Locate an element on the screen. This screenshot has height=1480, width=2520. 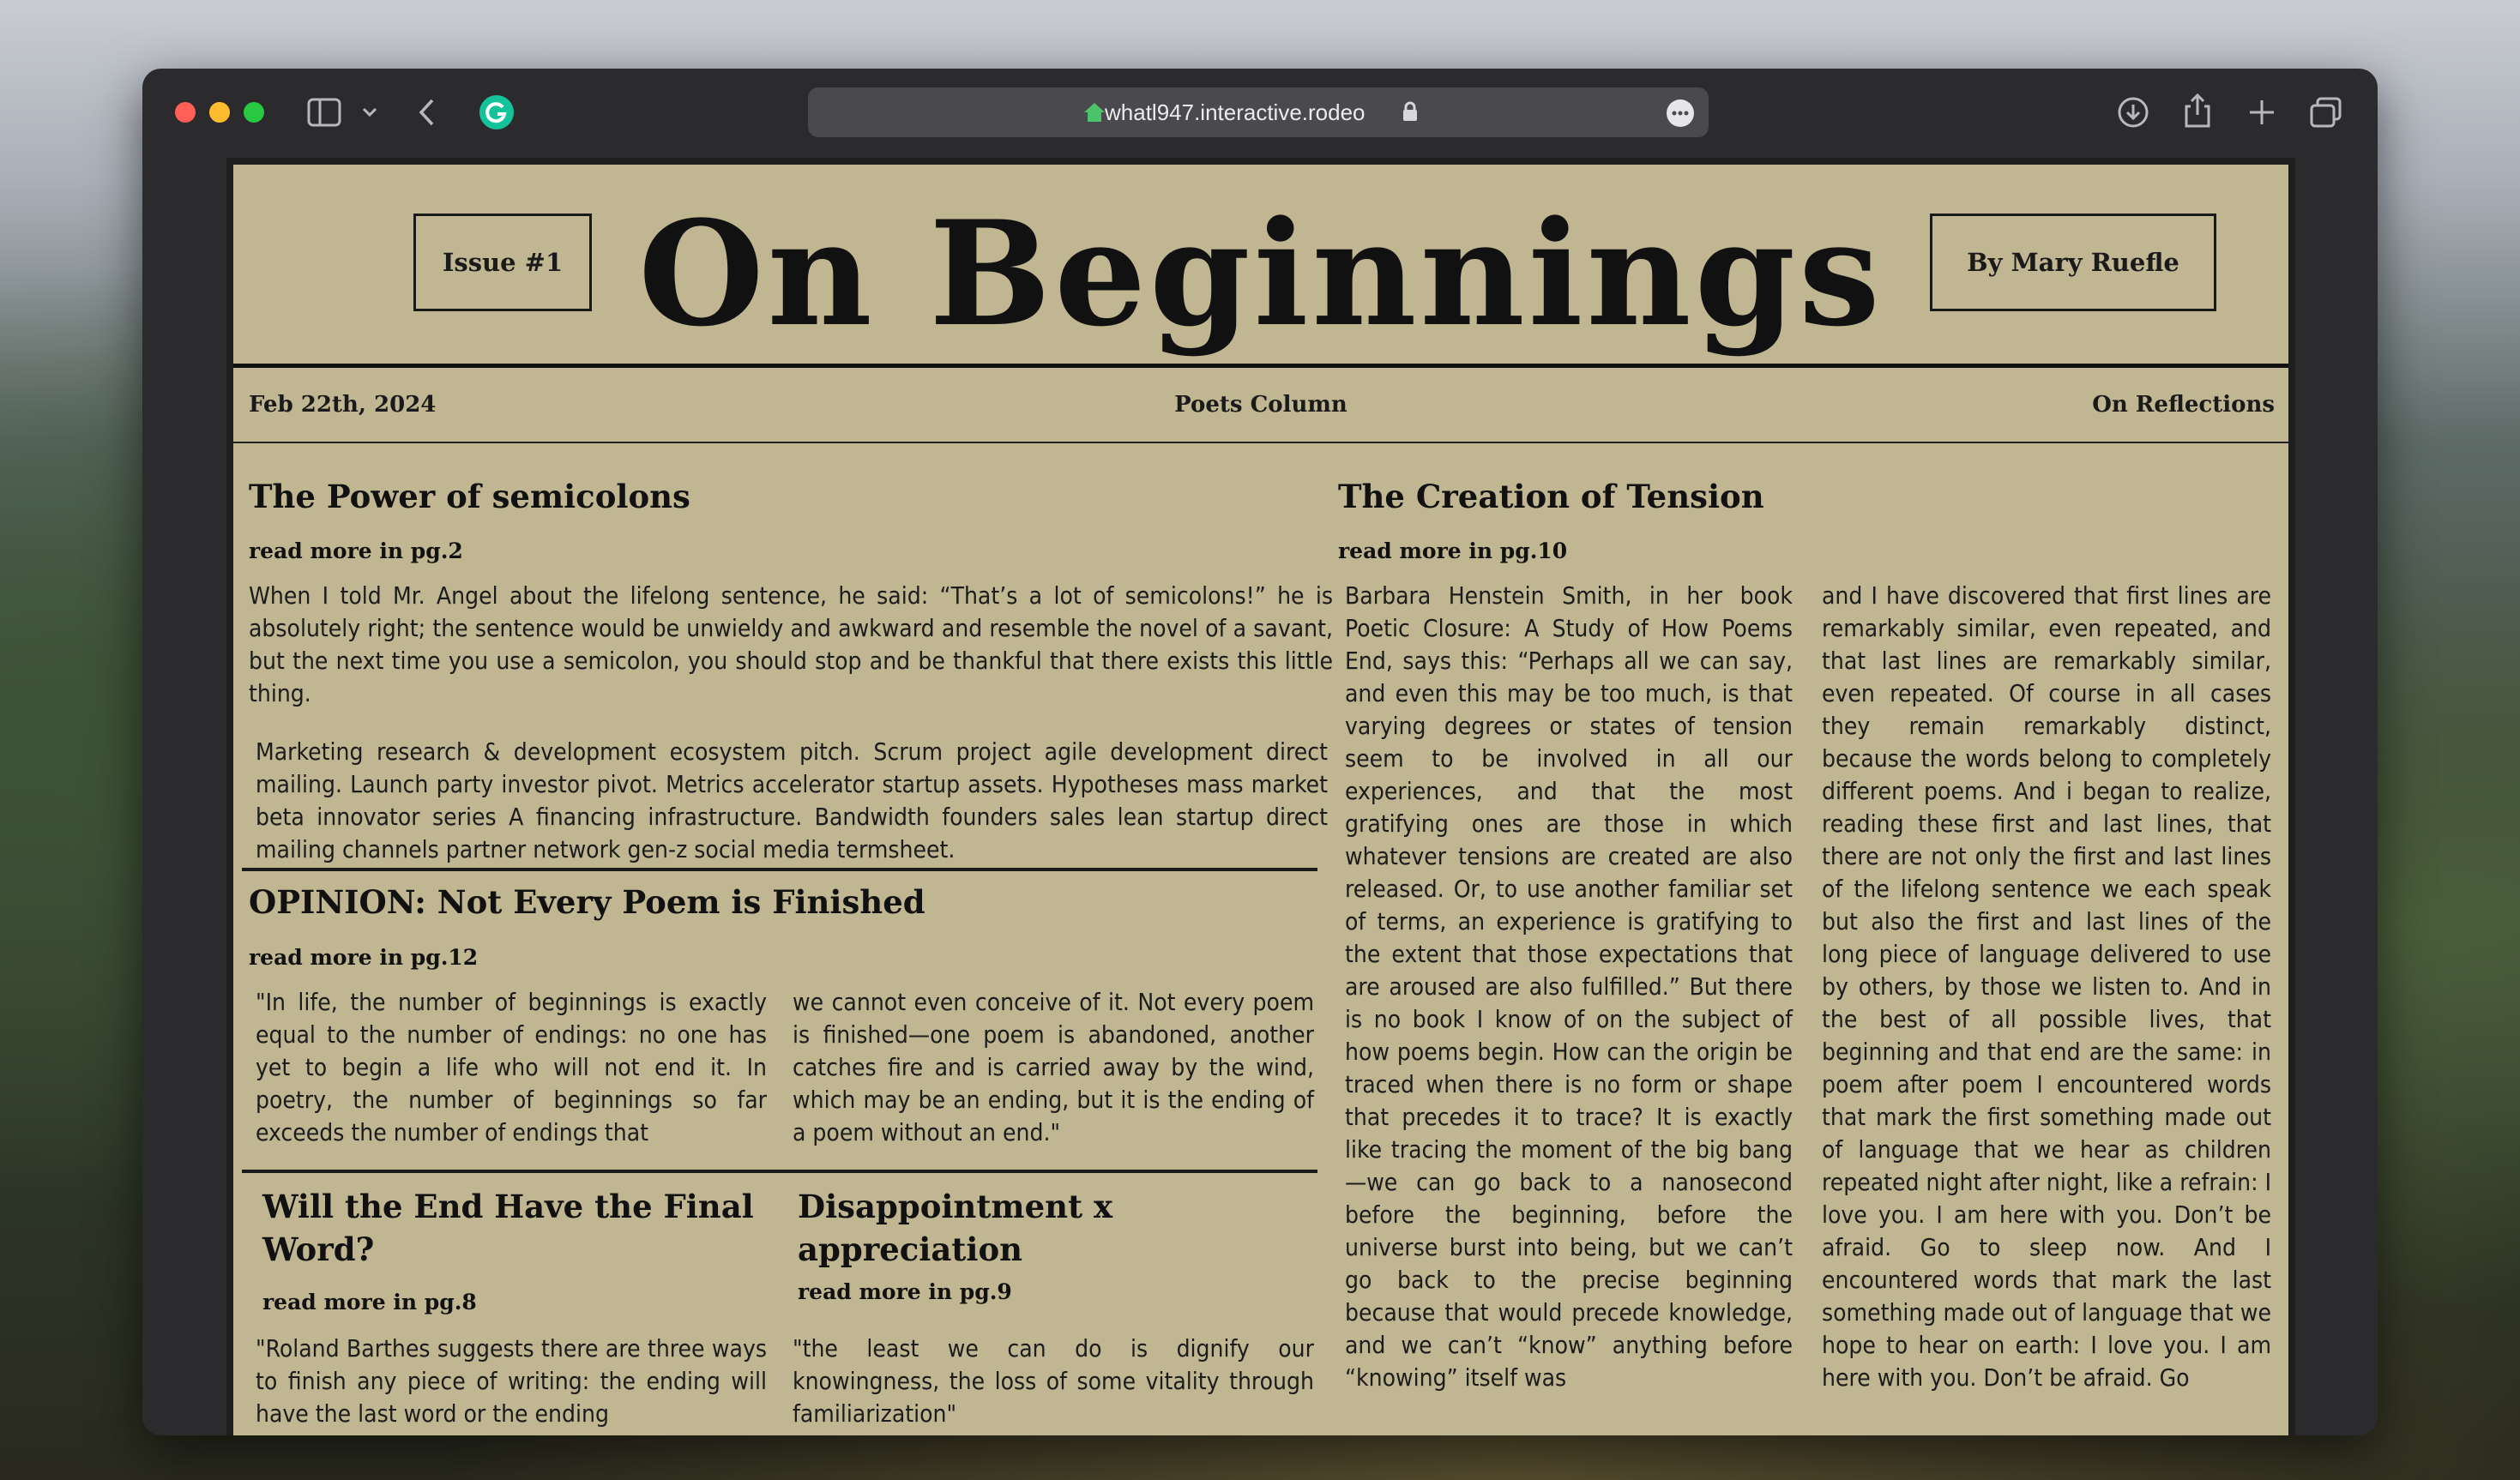
downloads-icon is located at coordinates (2133, 112).